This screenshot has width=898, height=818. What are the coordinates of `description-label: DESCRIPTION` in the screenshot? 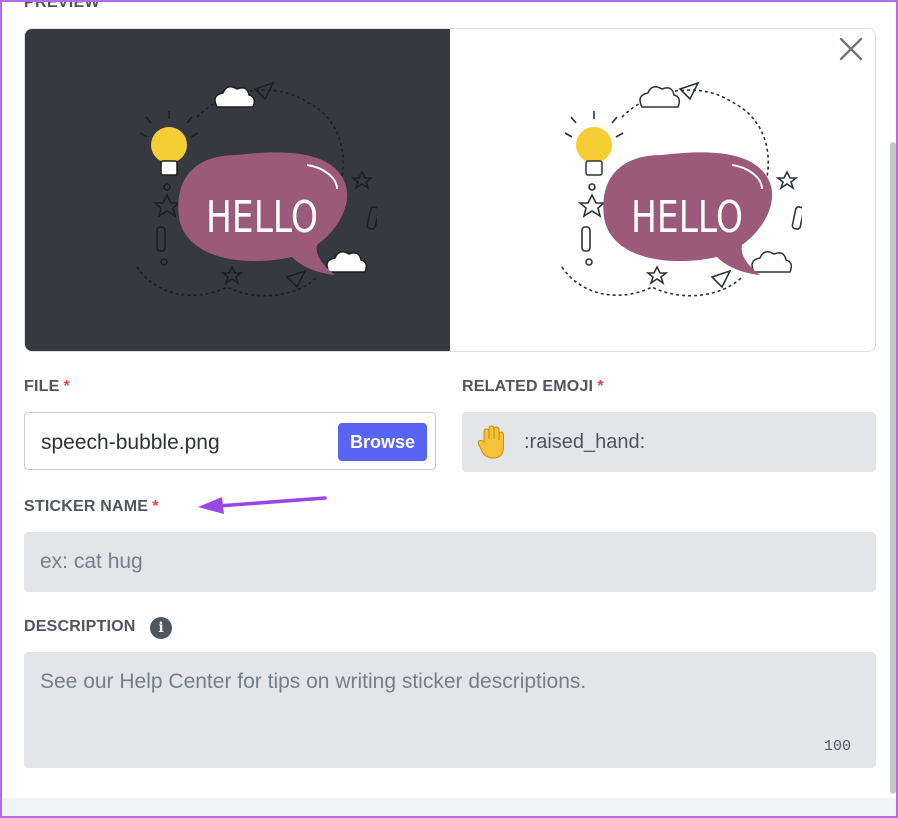 It's located at (80, 626).